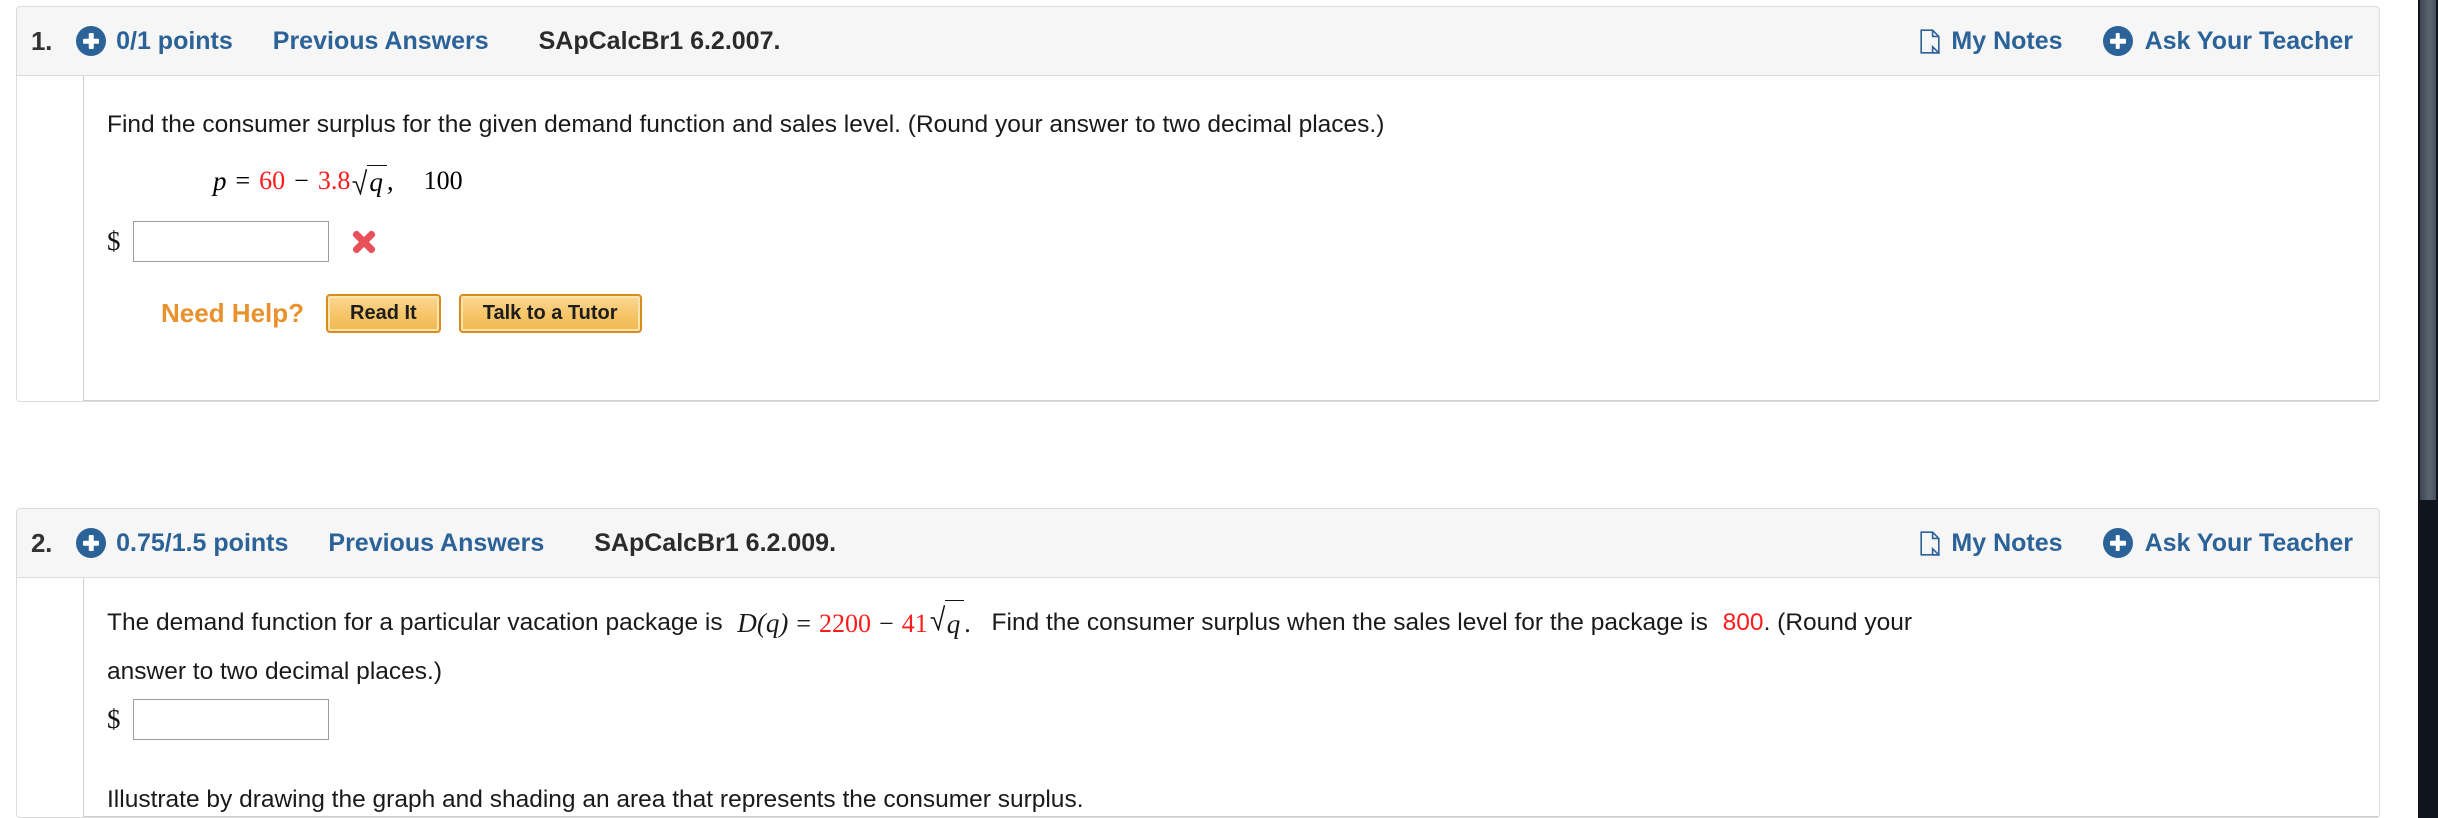  I want to click on problem-1-ask-your-teacher-link: Ask Your Teacher, so click(2227, 41).